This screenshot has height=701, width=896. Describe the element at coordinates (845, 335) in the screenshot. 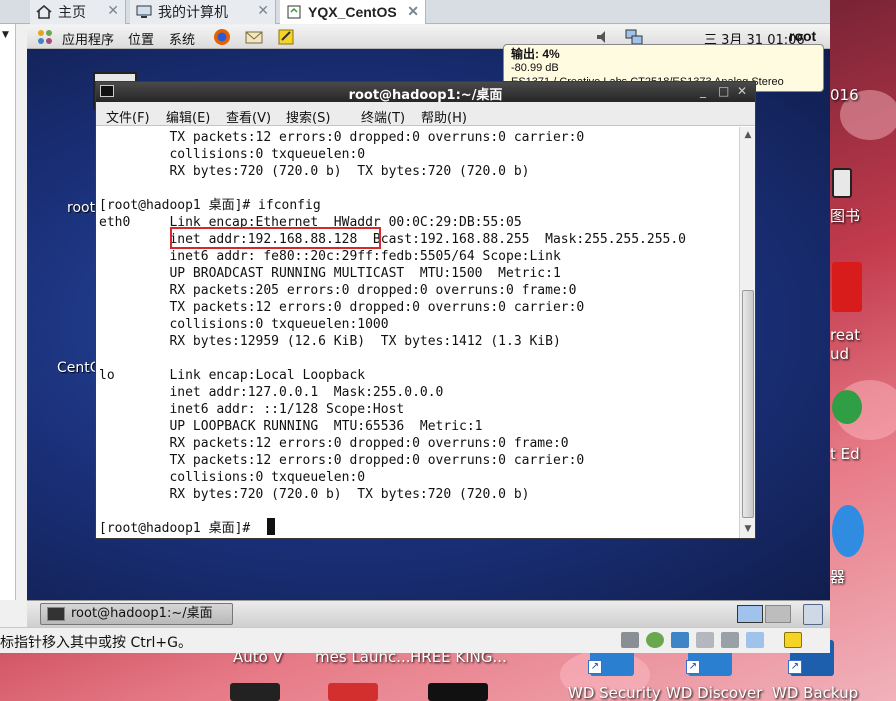

I see `host-icon-label: reat` at that location.